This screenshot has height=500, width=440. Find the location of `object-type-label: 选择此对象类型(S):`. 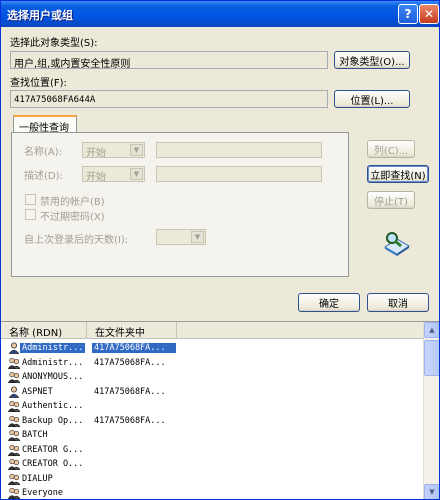

object-type-label: 选择此对象类型(S): is located at coordinates (54, 43).